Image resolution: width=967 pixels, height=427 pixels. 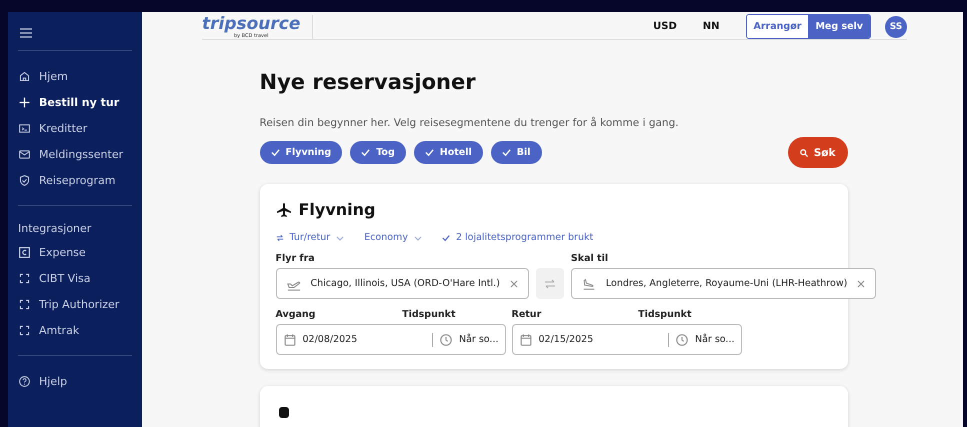 What do you see at coordinates (337, 209) in the screenshot?
I see `card-title: Flyvning` at bounding box center [337, 209].